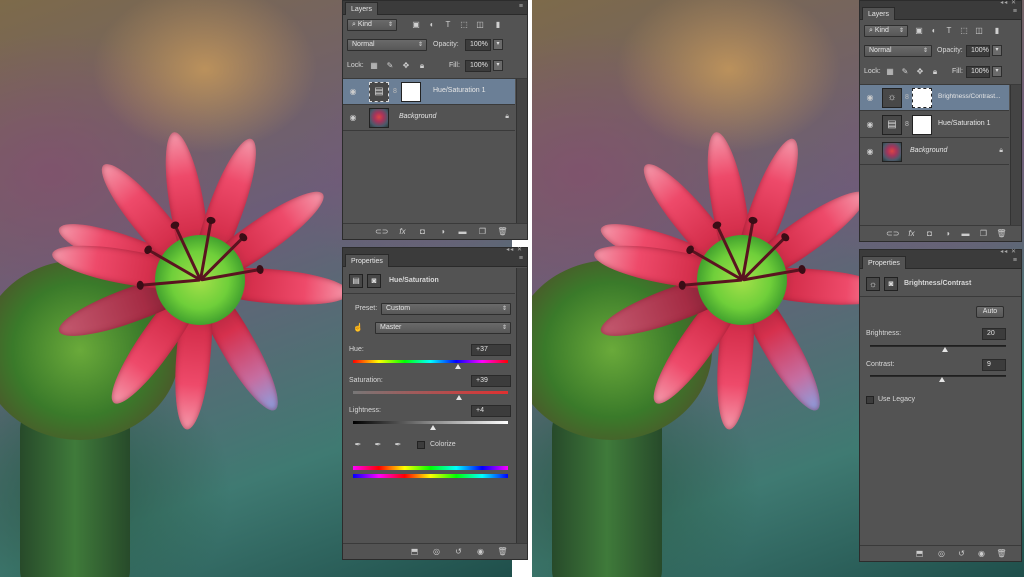 The image size is (1024, 577). Describe the element at coordinates (886, 31) in the screenshot. I see `kind-filter-dropdown: ⌕ Kind ⇕` at that location.